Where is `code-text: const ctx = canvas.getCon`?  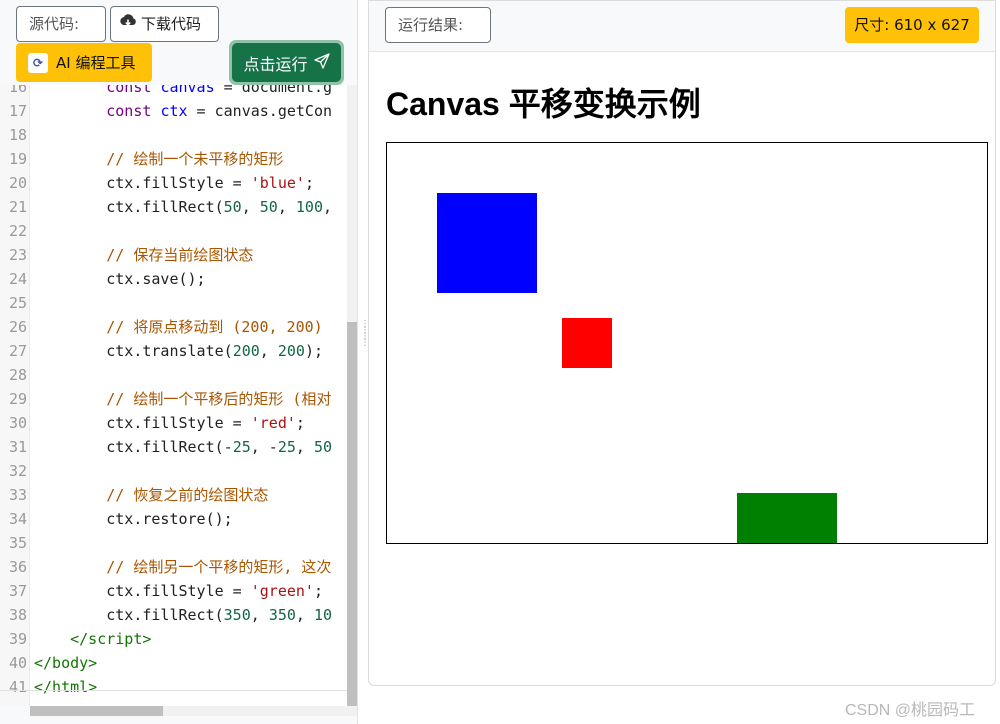
code-text: const ctx = canvas.getCon is located at coordinates (219, 111).